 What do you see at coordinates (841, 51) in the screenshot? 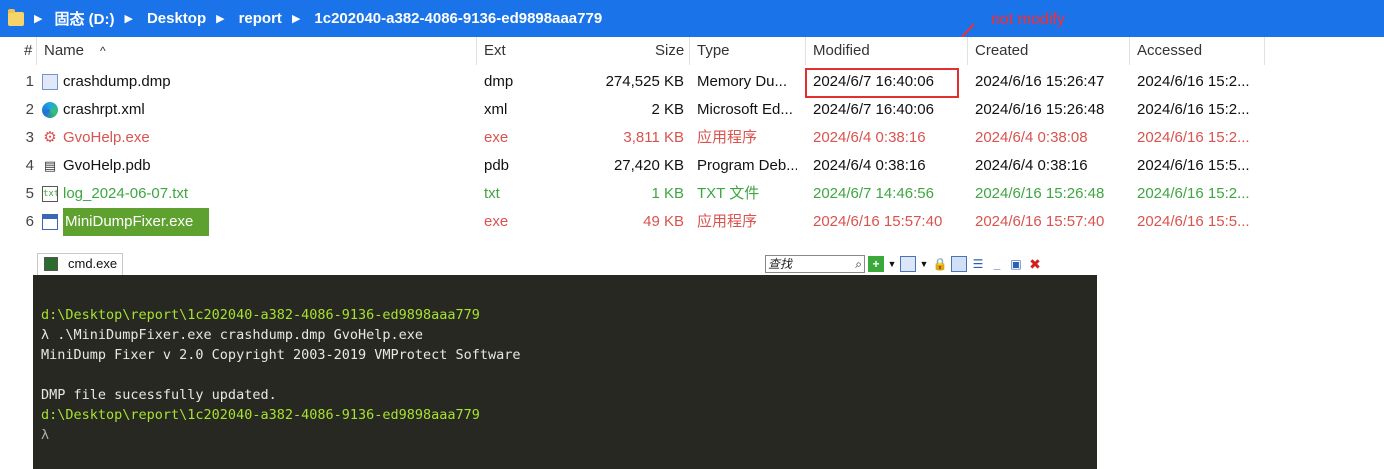
I see `column-modified: Modified` at bounding box center [841, 51].